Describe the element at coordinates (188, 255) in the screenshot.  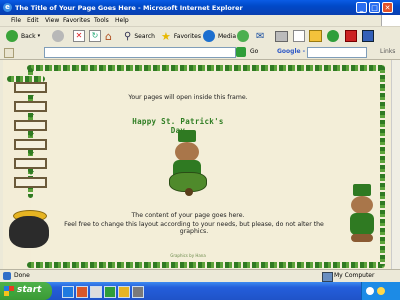
I see `graphics-credit: Graphics by Hana` at that location.